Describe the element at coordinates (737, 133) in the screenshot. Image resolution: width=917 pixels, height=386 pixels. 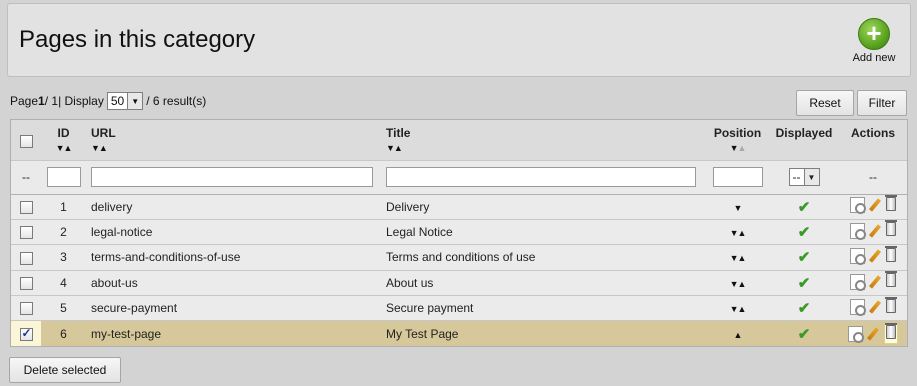
I see `col-position-label: Position` at that location.